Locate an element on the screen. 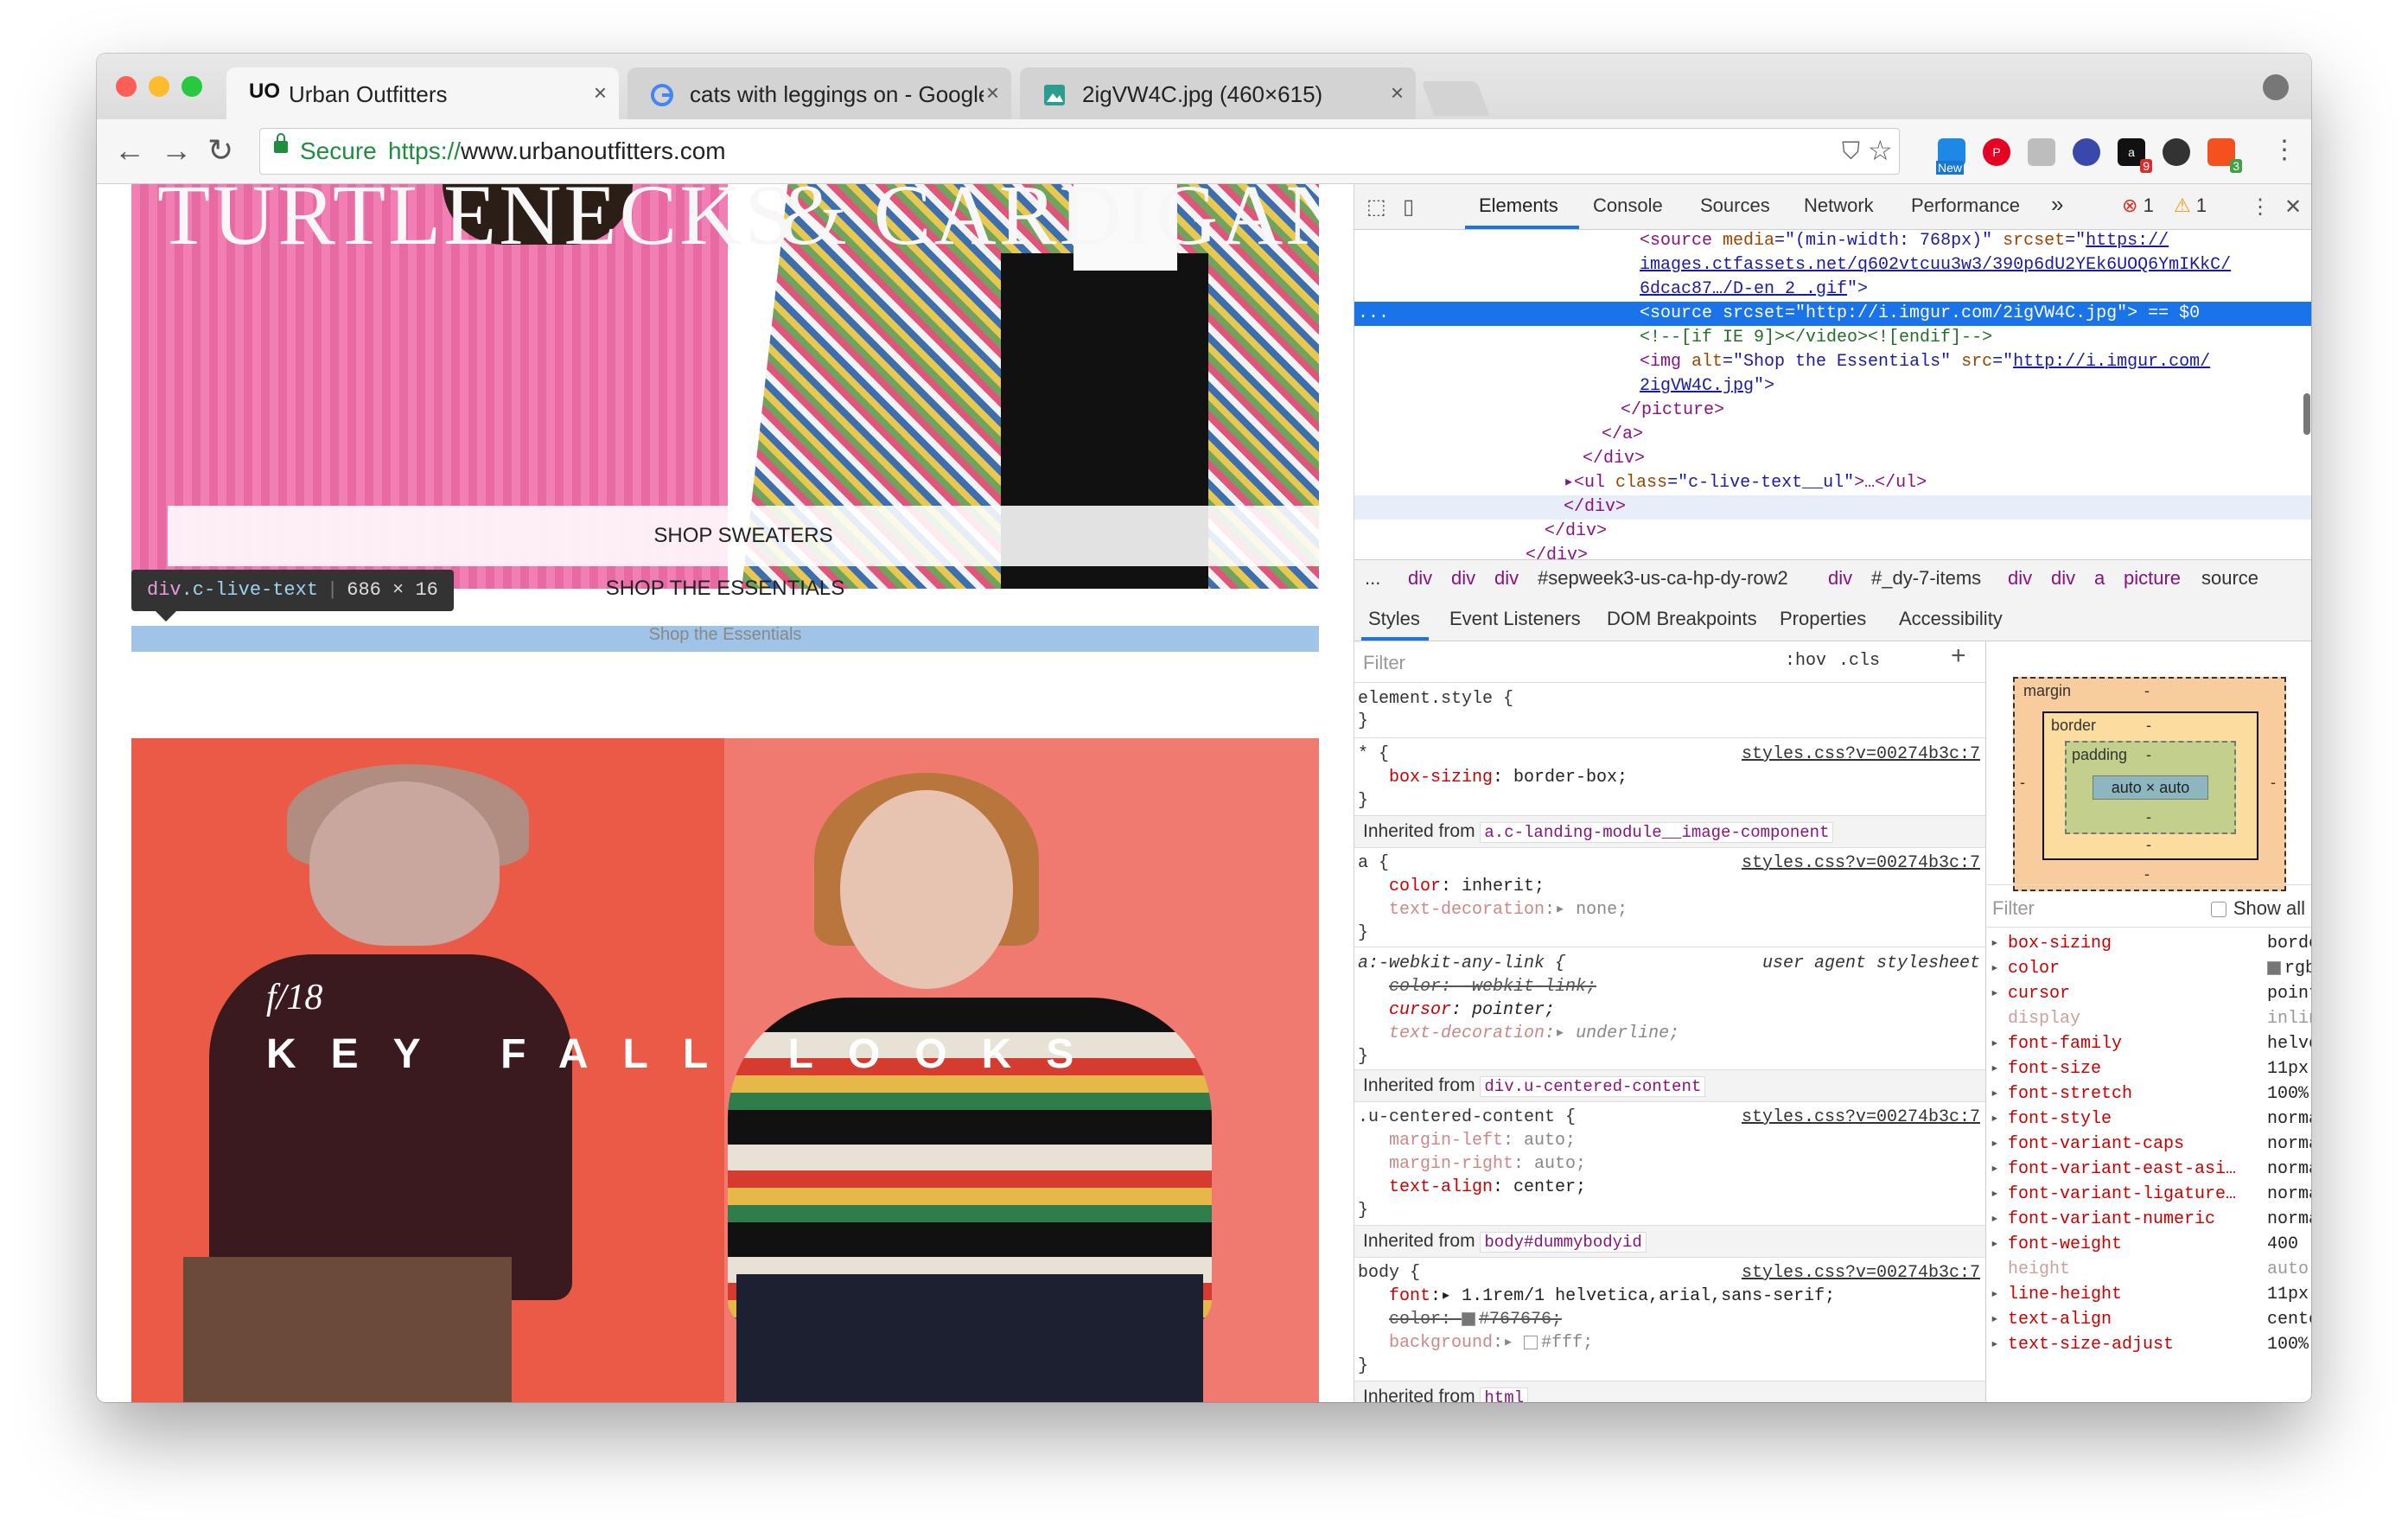 The width and height of the screenshot is (2408, 1537). chat-extension-icon is located at coordinates (2176, 152).